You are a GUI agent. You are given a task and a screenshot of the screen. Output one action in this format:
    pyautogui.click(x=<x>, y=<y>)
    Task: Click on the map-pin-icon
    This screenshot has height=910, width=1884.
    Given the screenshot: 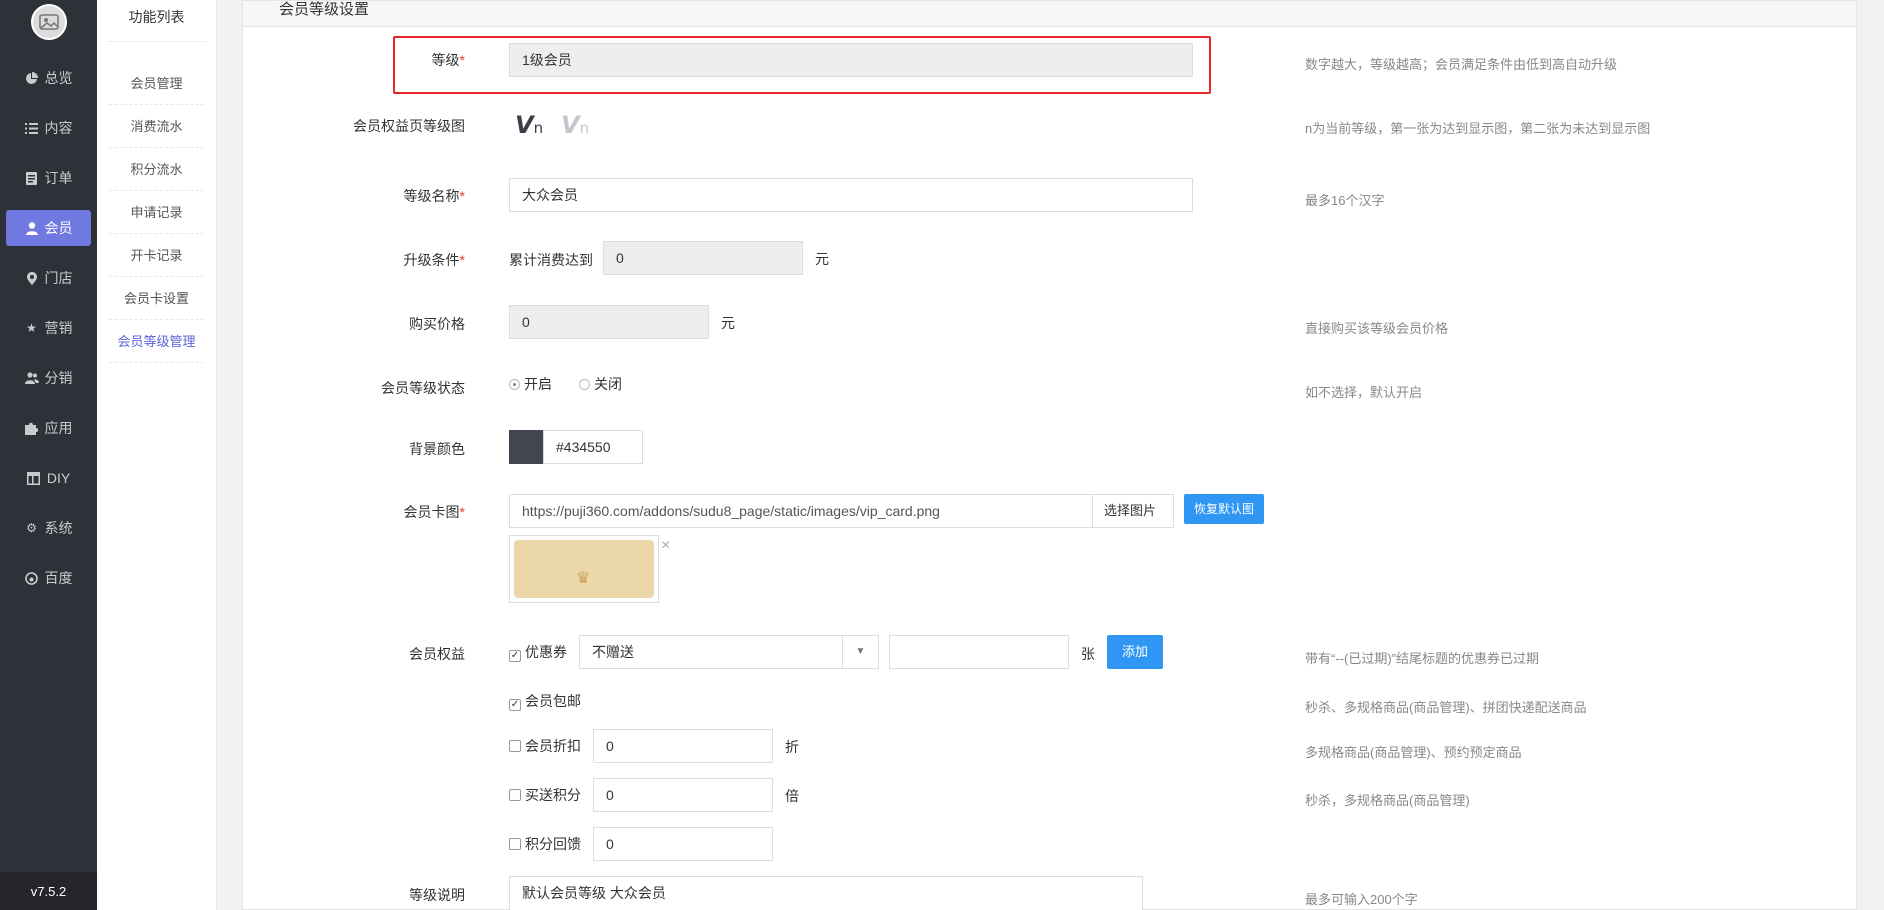 What is the action you would take?
    pyautogui.click(x=32, y=278)
    